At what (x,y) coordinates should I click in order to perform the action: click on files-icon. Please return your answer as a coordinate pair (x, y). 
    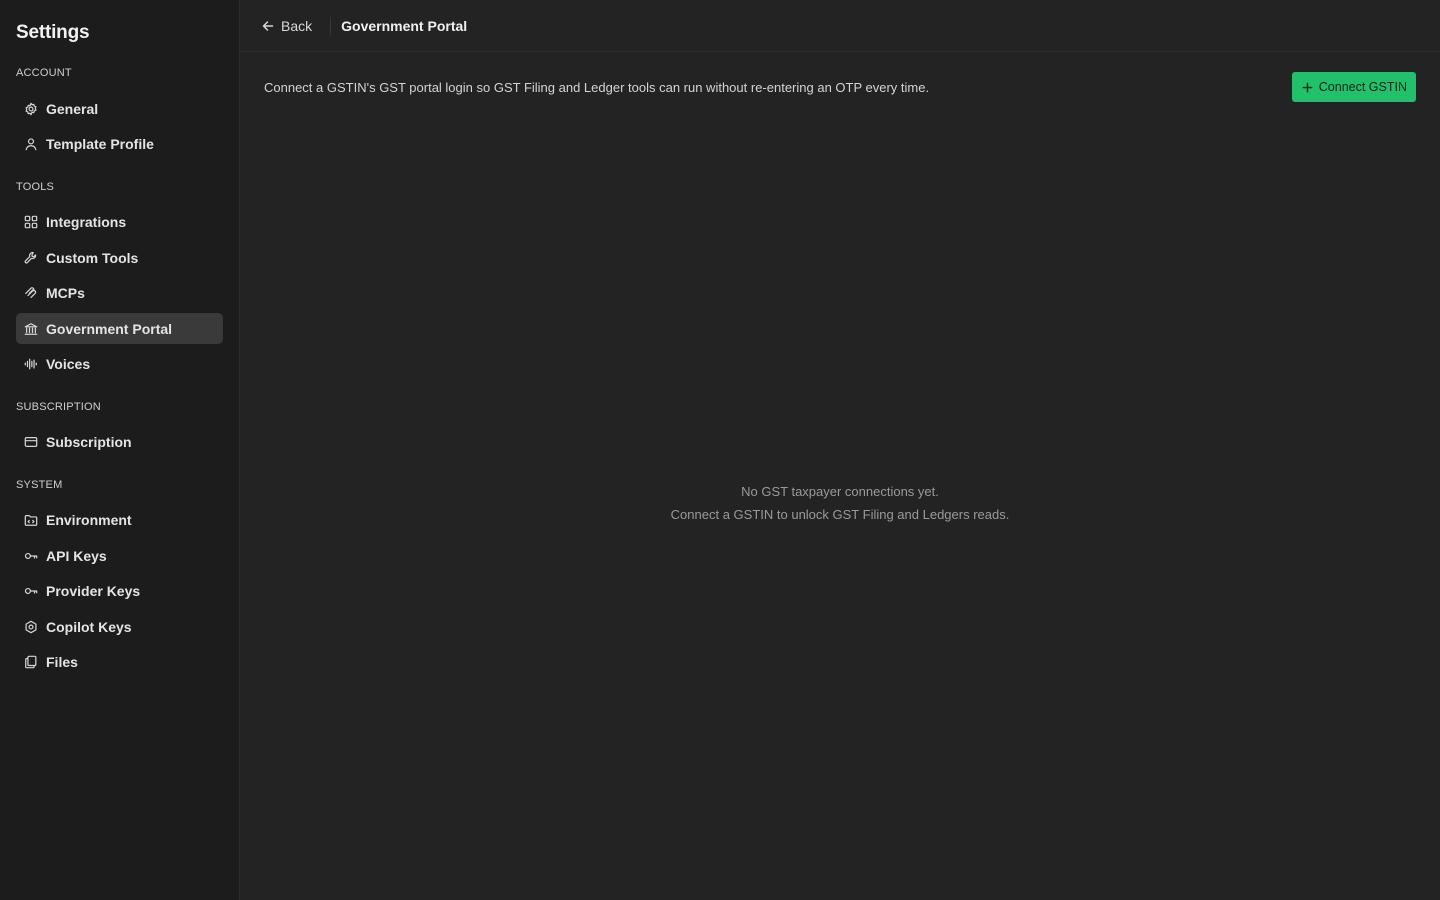
    Looking at the image, I should click on (31, 662).